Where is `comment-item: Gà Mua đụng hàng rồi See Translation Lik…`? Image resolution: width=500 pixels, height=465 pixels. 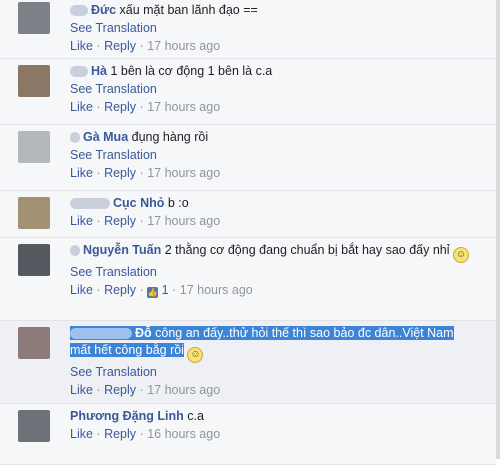
comment-item: Gà Mua đụng hàng rồi See Translation Lik… is located at coordinates (248, 158).